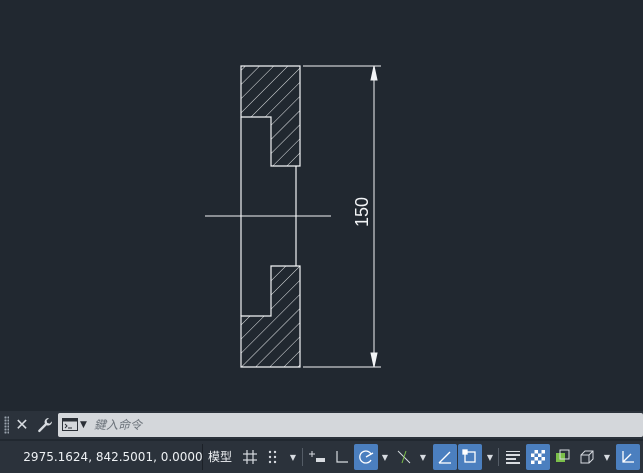 The image size is (643, 473). I want to click on ortho-icon, so click(342, 457).